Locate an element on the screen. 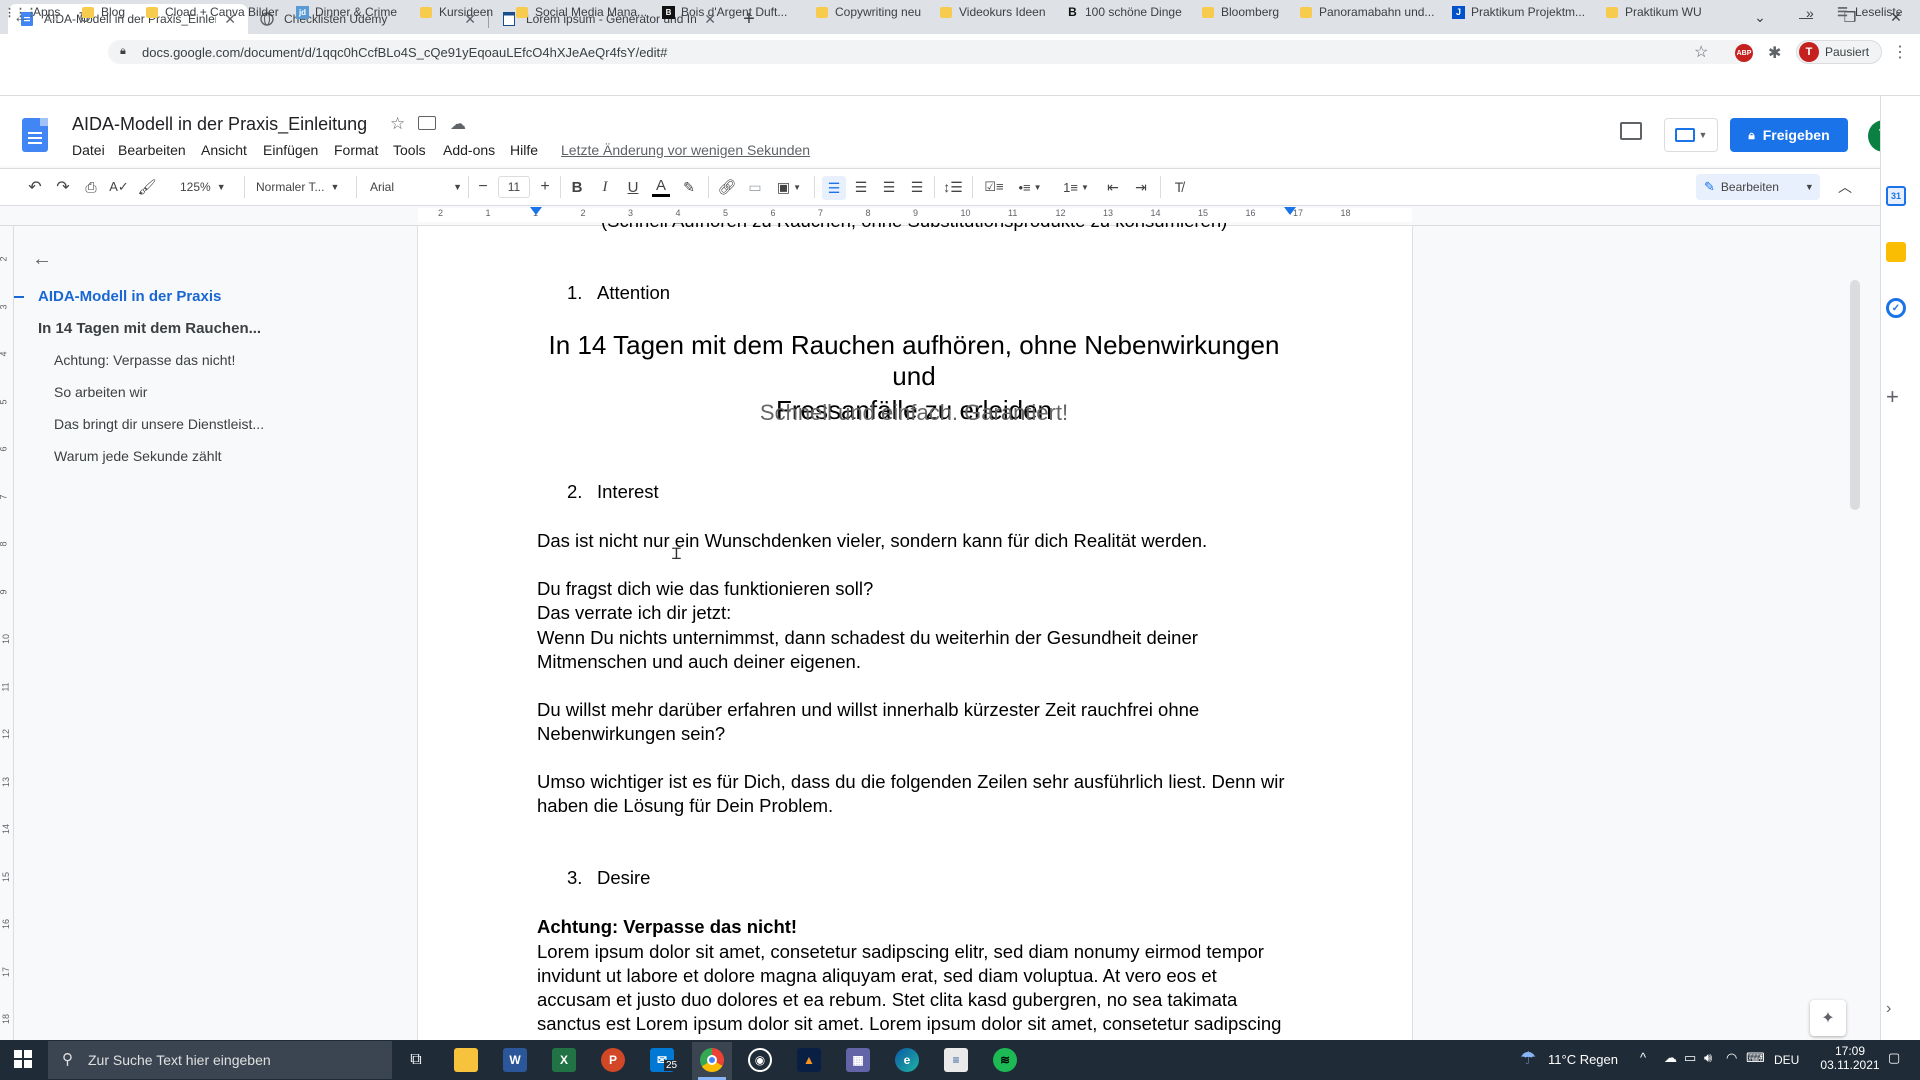  paint-format-icon: 🖌︎ is located at coordinates (147, 187).